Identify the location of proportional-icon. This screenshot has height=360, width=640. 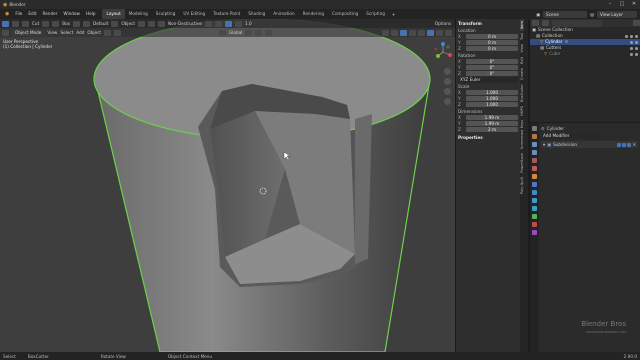
(269, 32).